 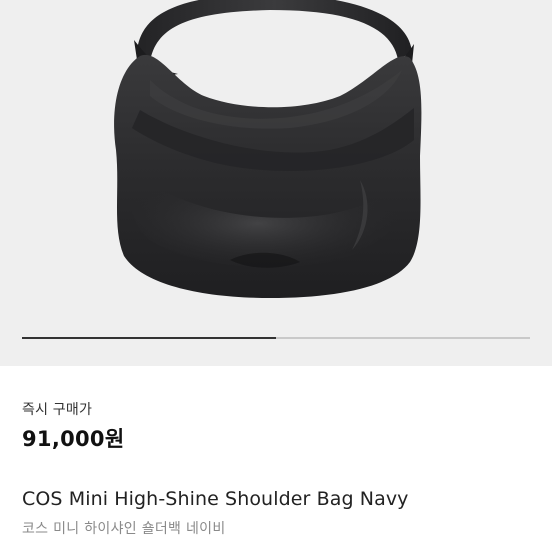 What do you see at coordinates (57, 410) in the screenshot?
I see `instant-buy-price-label: 즉시 구매가` at bounding box center [57, 410].